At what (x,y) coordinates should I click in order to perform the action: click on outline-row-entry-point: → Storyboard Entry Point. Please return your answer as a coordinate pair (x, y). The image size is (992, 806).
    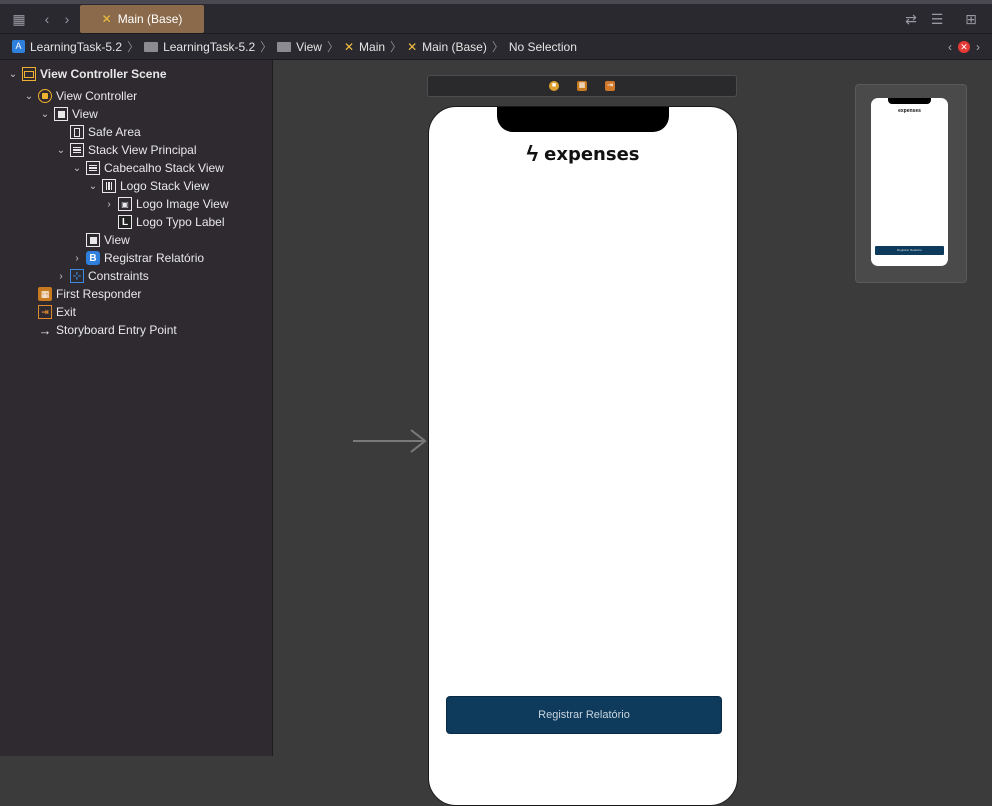
    Looking at the image, I should click on (100, 330).